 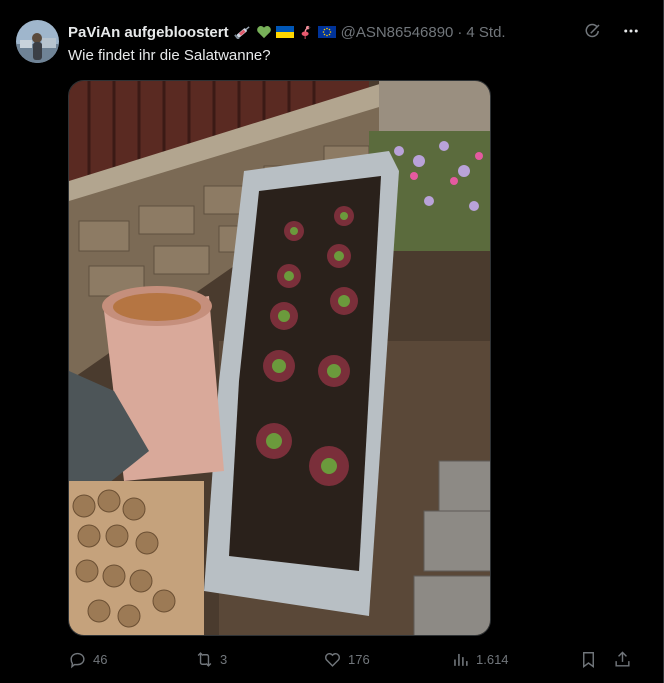 I want to click on more-icon, so click(x=631, y=31).